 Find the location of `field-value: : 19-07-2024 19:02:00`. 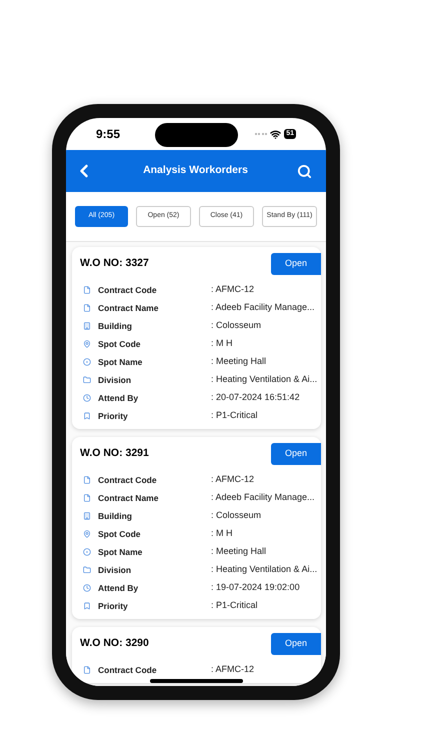

field-value: : 19-07-2024 19:02:00 is located at coordinates (255, 587).